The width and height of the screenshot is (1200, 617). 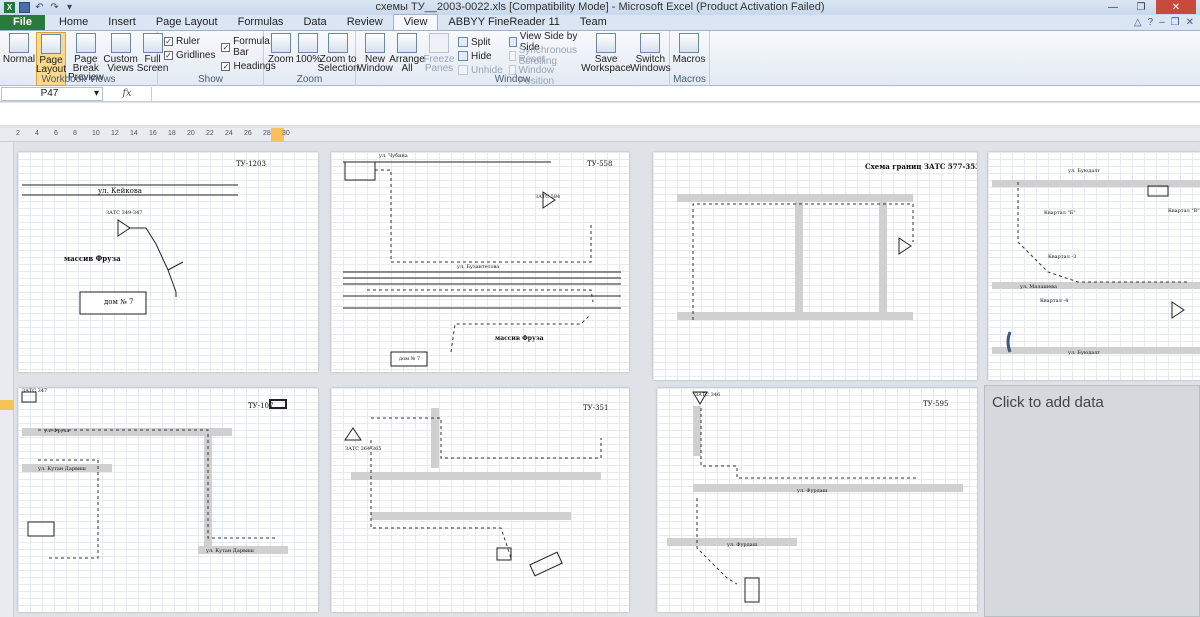 I want to click on ruler-tick: 20, so click(x=191, y=133).